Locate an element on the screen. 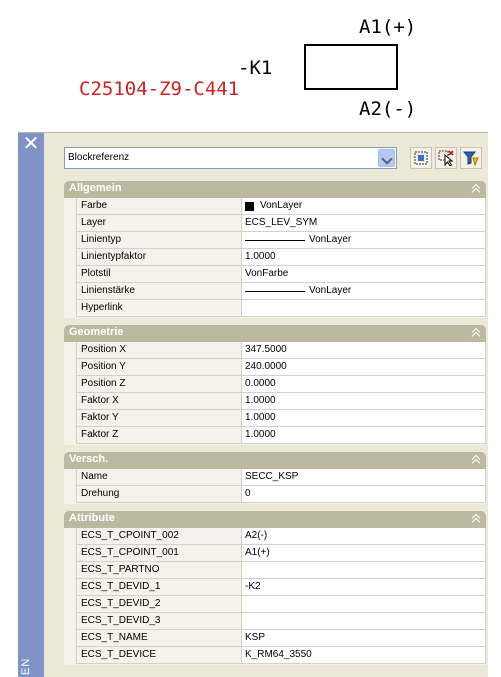 This screenshot has height=677, width=501. property-value: K_RM64_3550 is located at coordinates (364, 655).